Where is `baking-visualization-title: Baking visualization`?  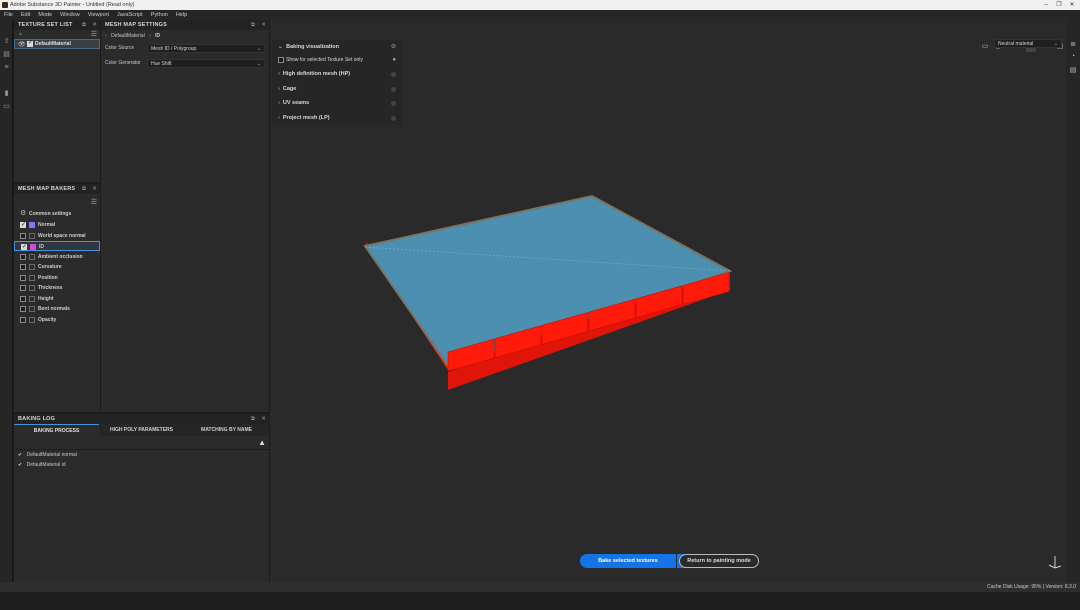
baking-visualization-title: Baking visualization is located at coordinates (313, 47).